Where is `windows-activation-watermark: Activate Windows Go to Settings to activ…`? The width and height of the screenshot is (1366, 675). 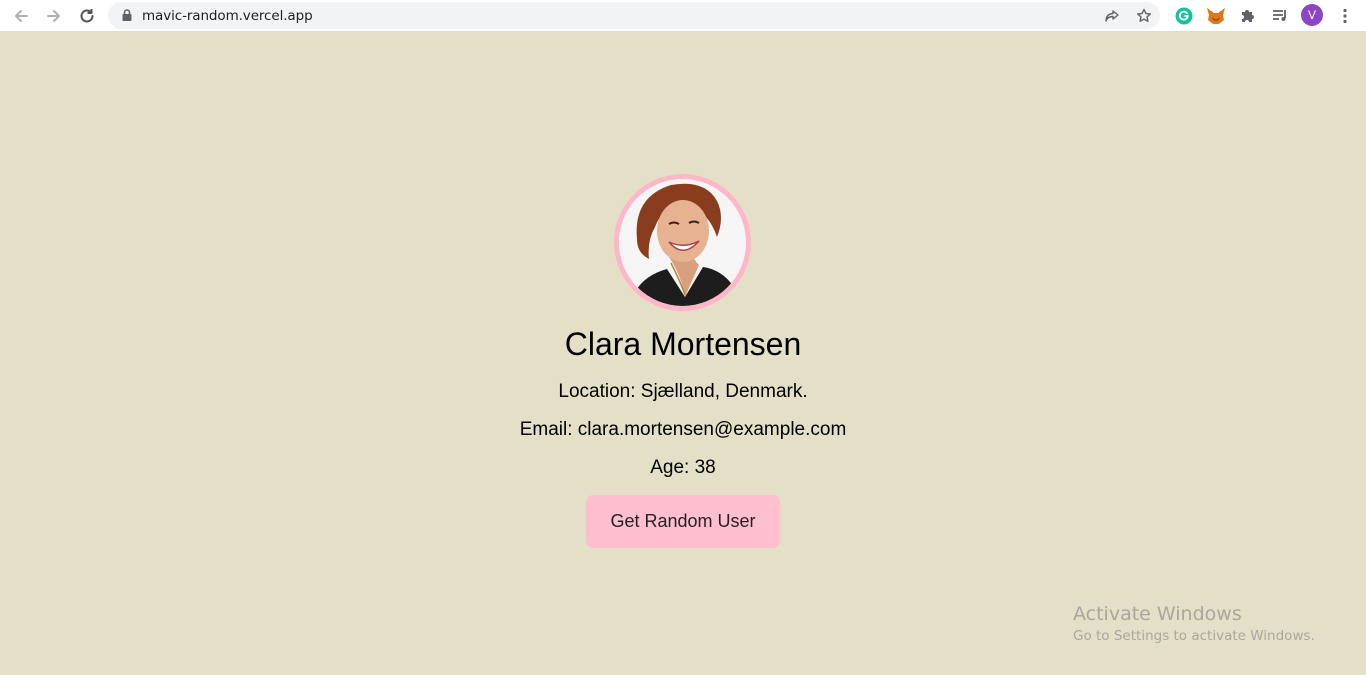 windows-activation-watermark: Activate Windows Go to Settings to activ… is located at coordinates (1194, 623).